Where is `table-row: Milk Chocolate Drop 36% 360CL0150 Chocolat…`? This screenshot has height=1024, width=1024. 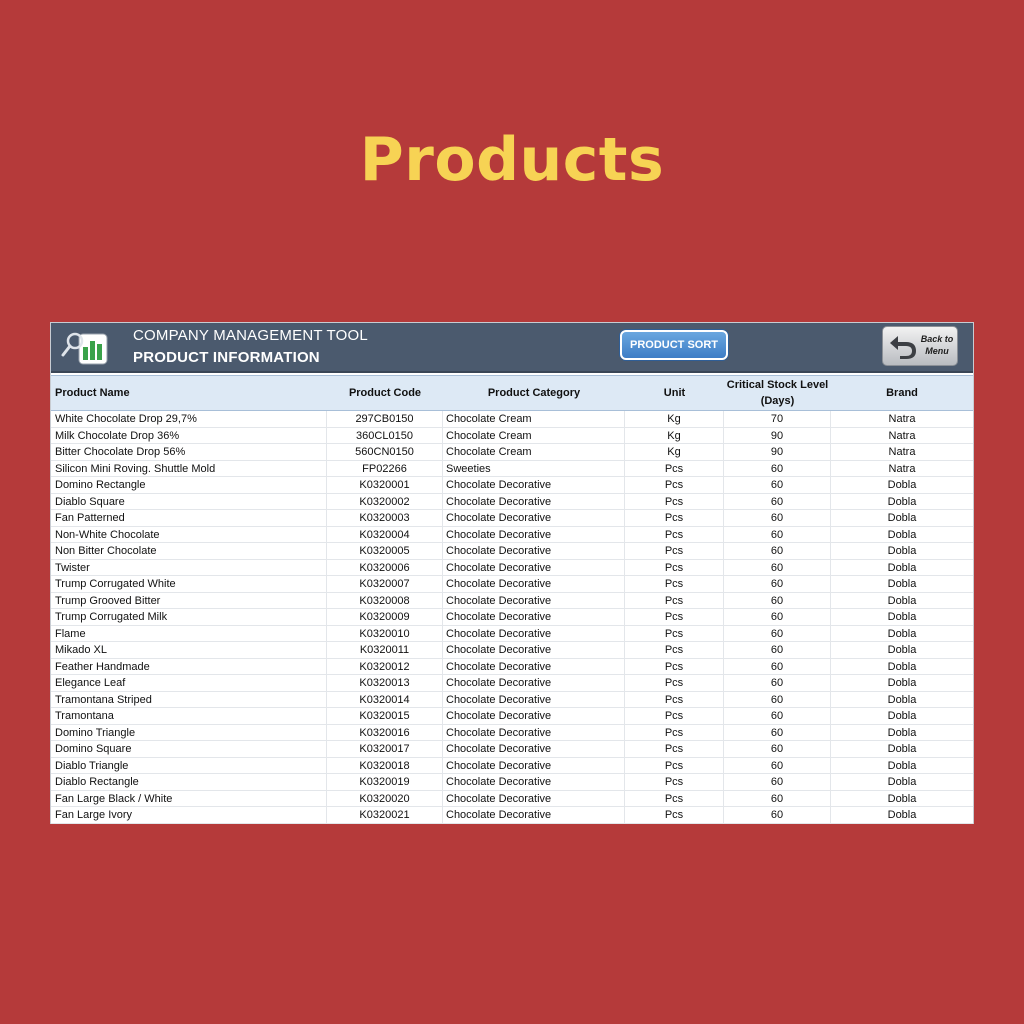
table-row: Milk Chocolate Drop 36% 360CL0150 Chocolat… is located at coordinates (512, 435).